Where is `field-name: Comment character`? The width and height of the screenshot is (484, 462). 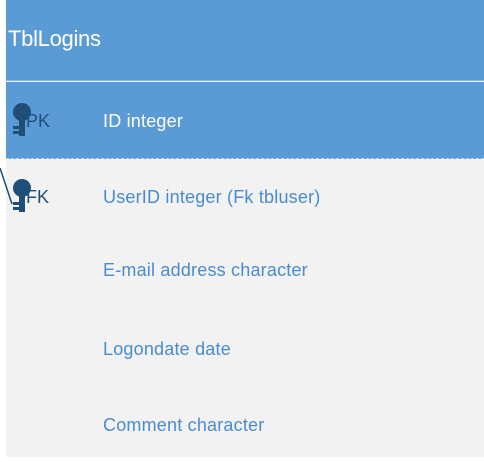 field-name: Comment character is located at coordinates (184, 425).